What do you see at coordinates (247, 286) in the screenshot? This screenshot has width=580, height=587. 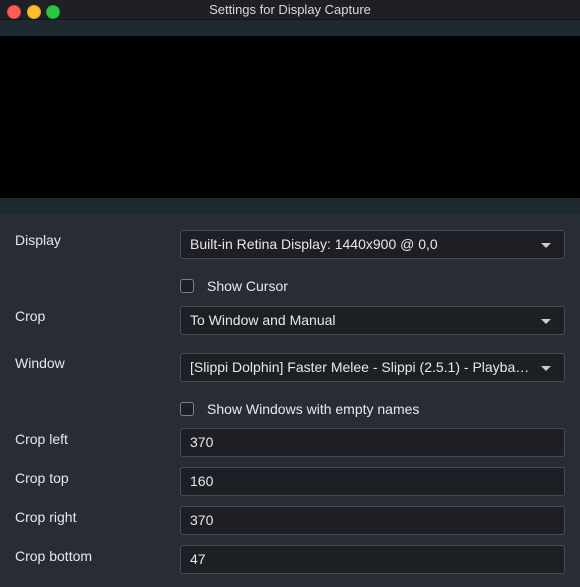 I see `show-cursor-label: Show Cursor` at bounding box center [247, 286].